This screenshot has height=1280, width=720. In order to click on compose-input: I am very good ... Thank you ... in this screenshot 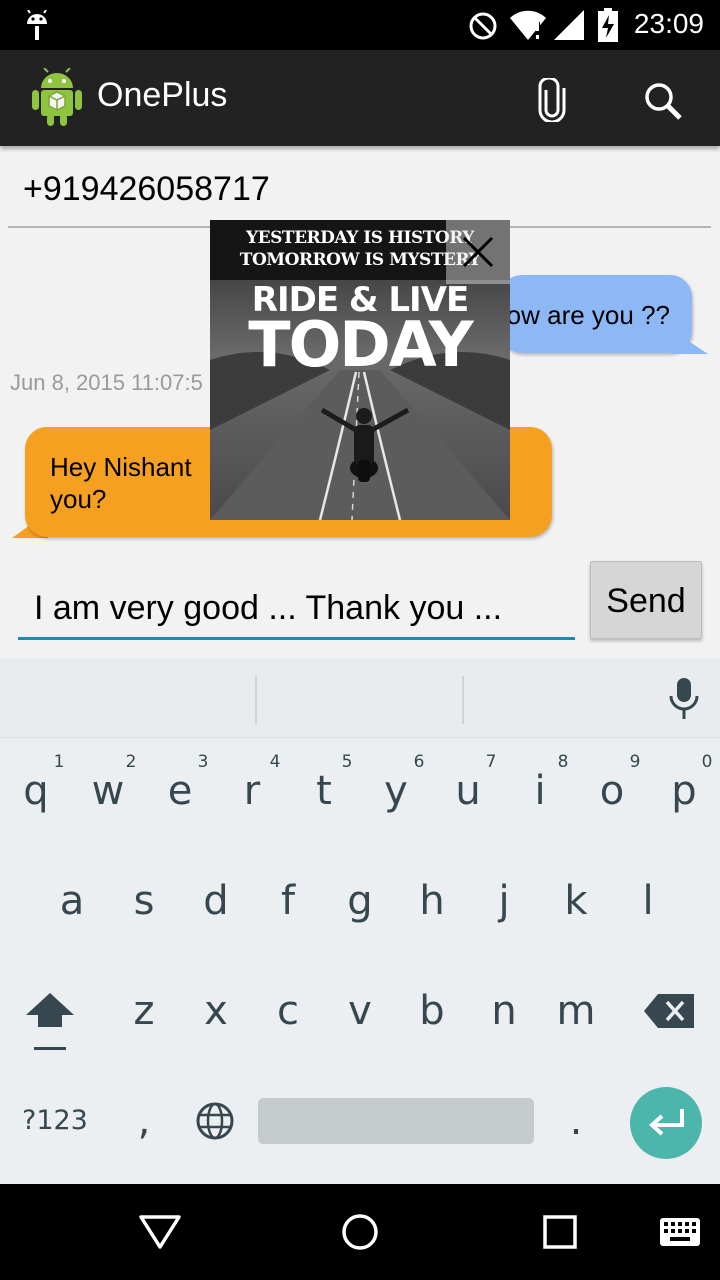, I will do `click(296, 608)`.